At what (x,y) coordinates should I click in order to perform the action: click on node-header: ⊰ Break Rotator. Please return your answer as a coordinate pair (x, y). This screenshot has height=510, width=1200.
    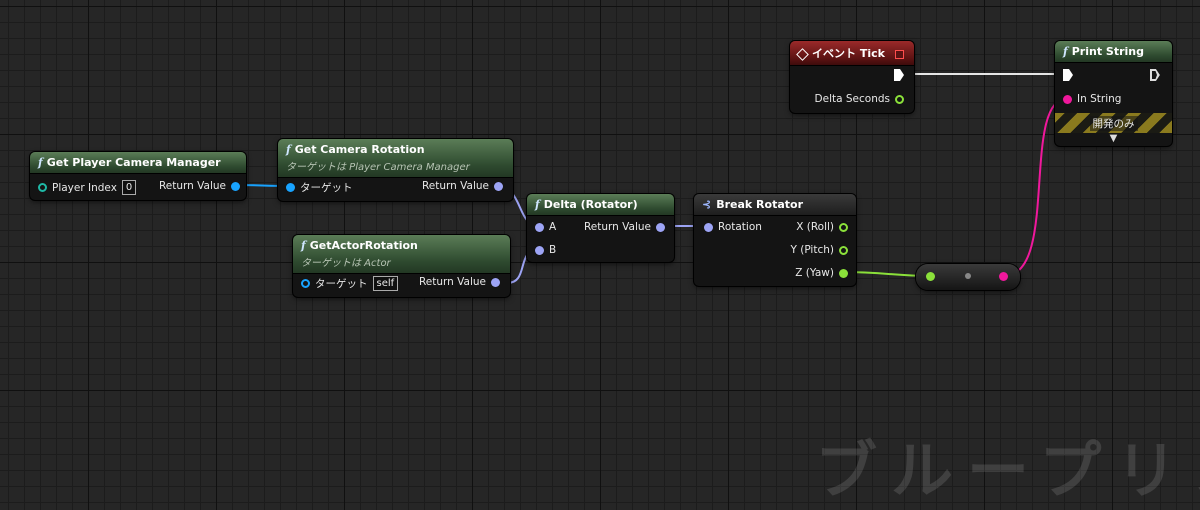
    Looking at the image, I should click on (775, 205).